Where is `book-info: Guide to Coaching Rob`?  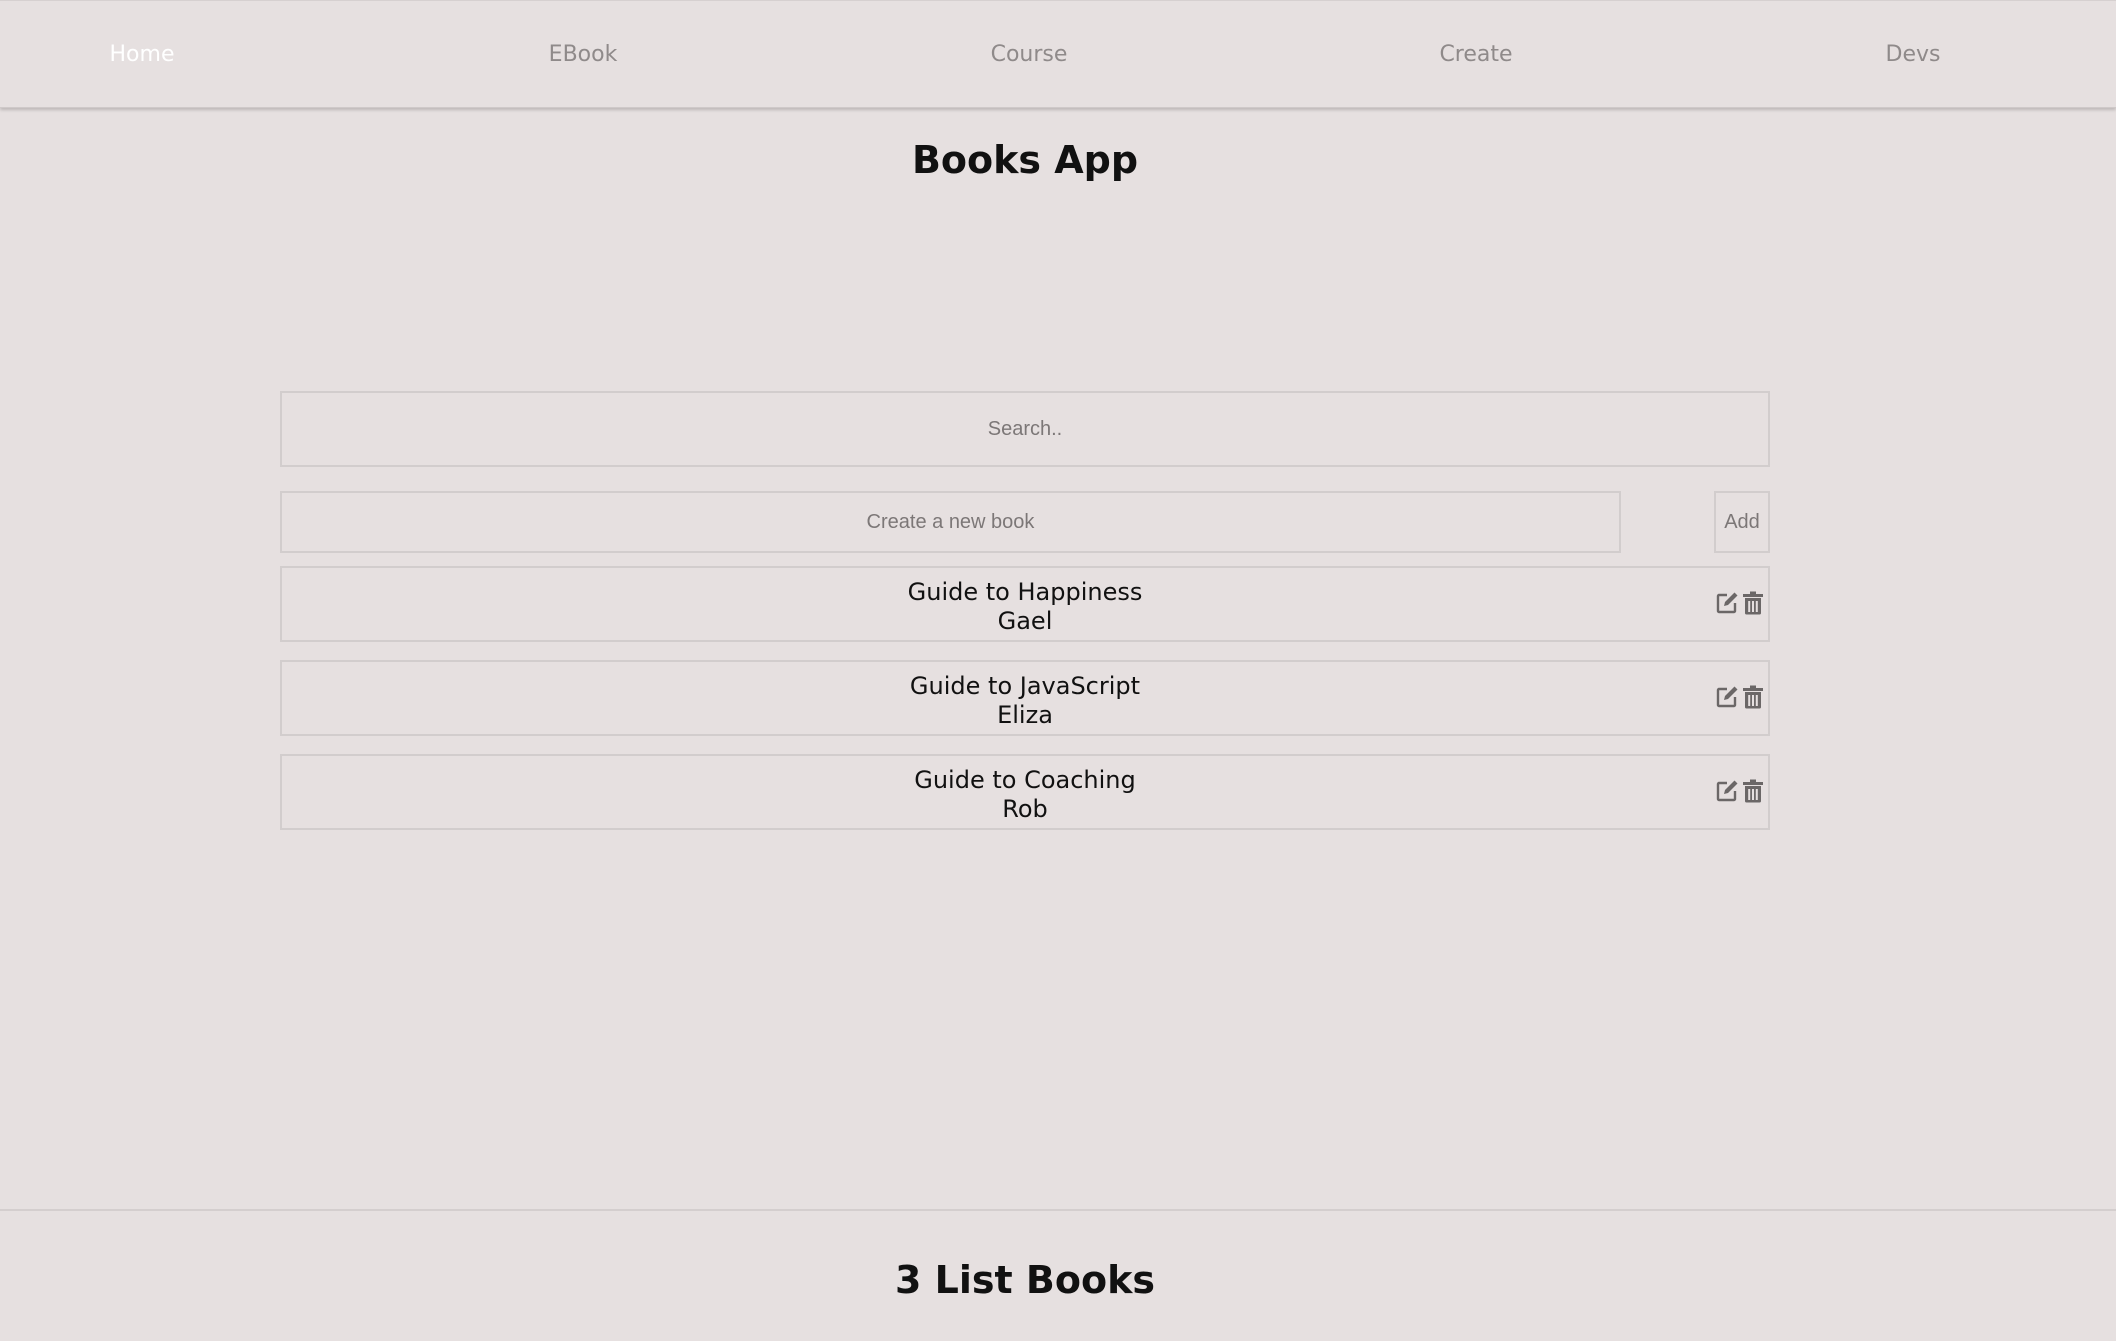
book-info: Guide to Coaching Rob is located at coordinates (1025, 795).